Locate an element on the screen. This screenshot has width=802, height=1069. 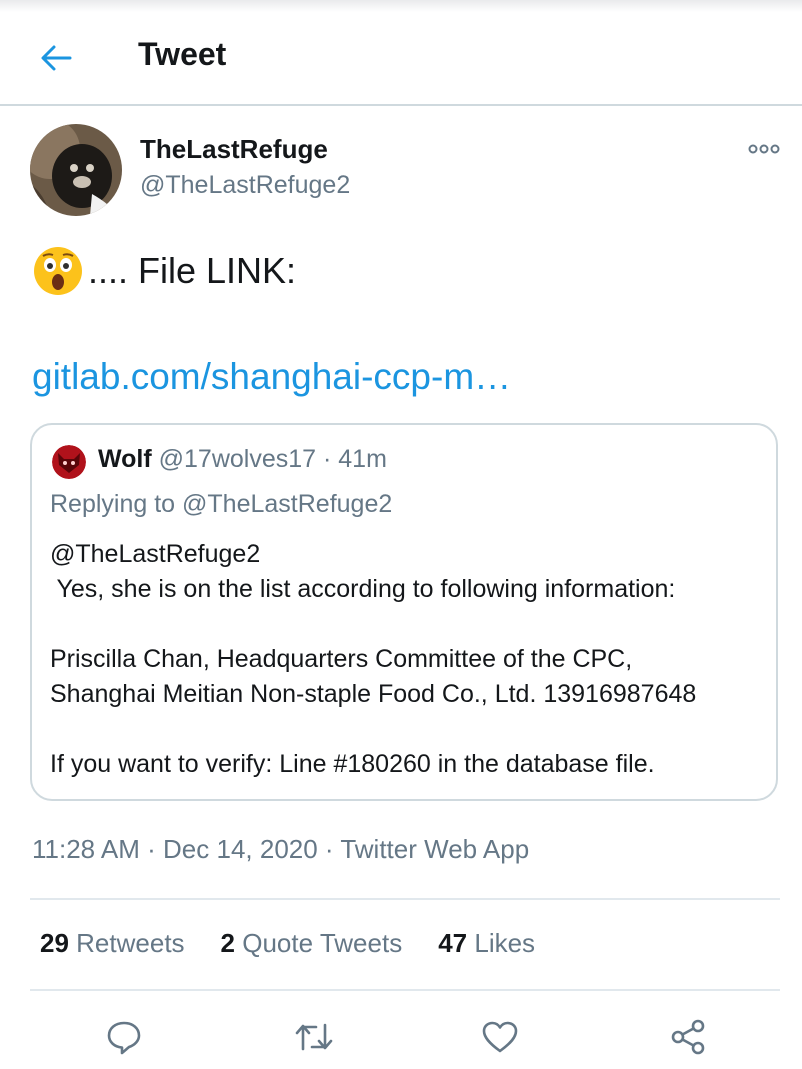
share-icon is located at coordinates (688, 1037).